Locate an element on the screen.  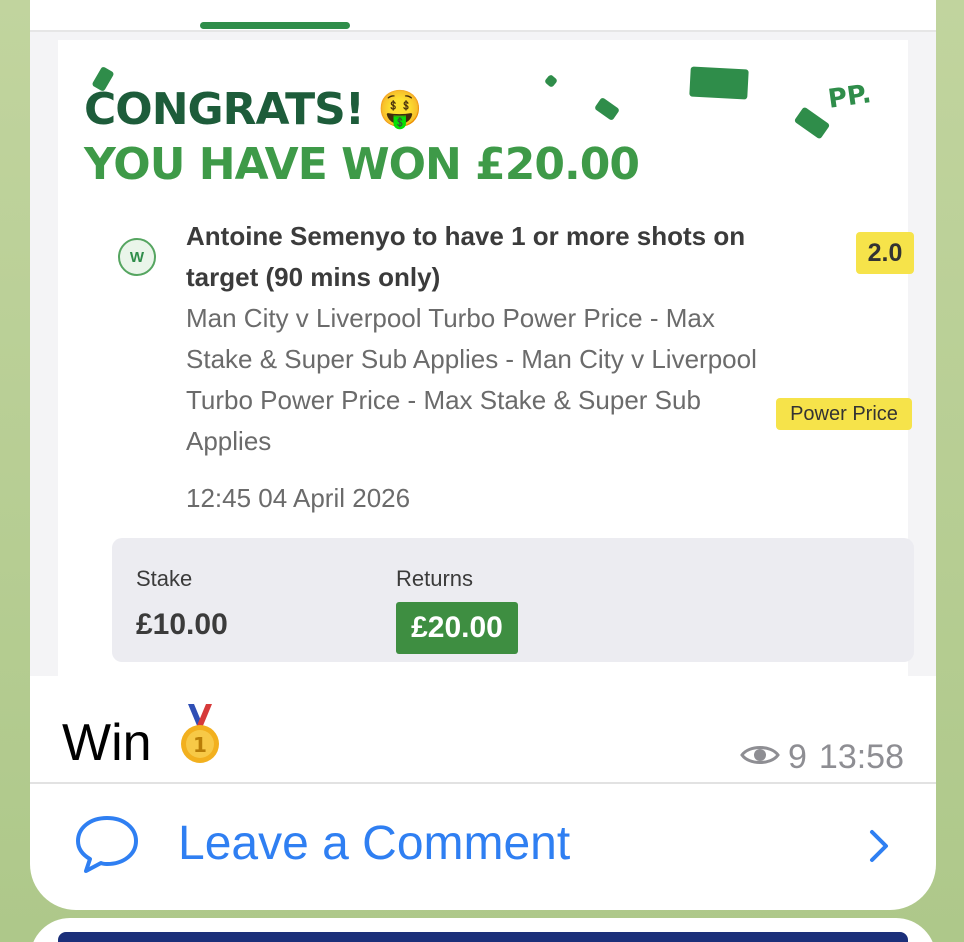
view-count: 9 is located at coordinates (797, 757).